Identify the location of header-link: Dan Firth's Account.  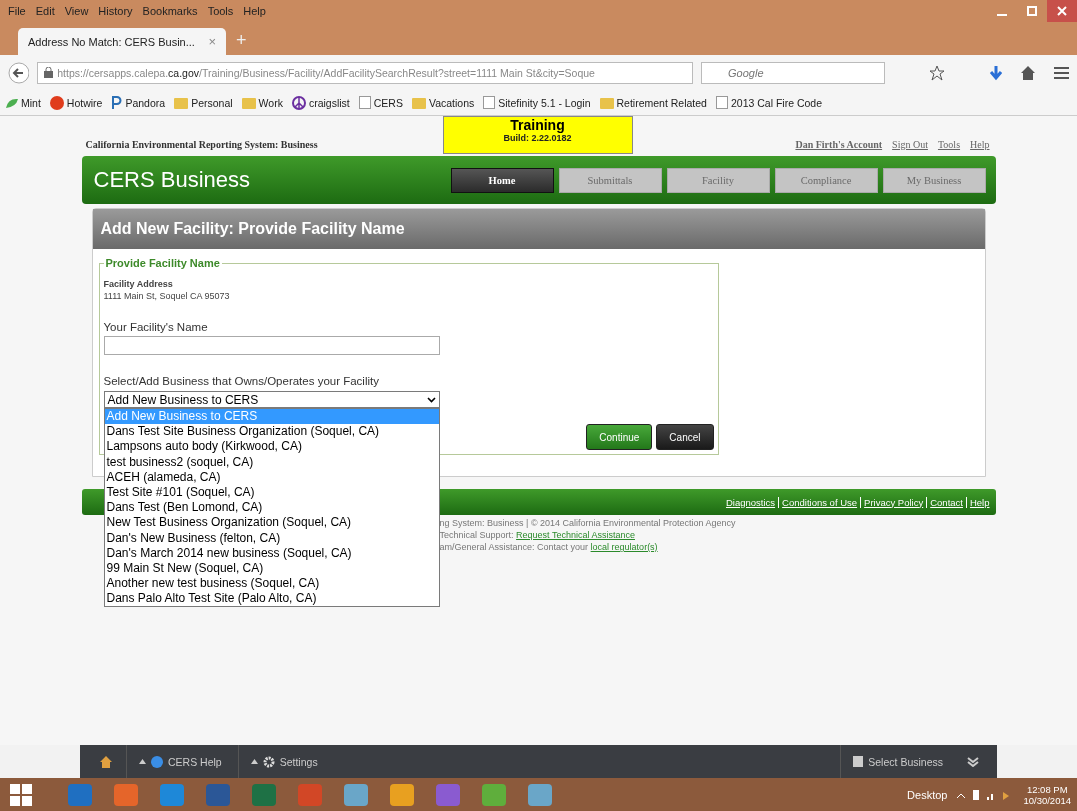
(839, 144).